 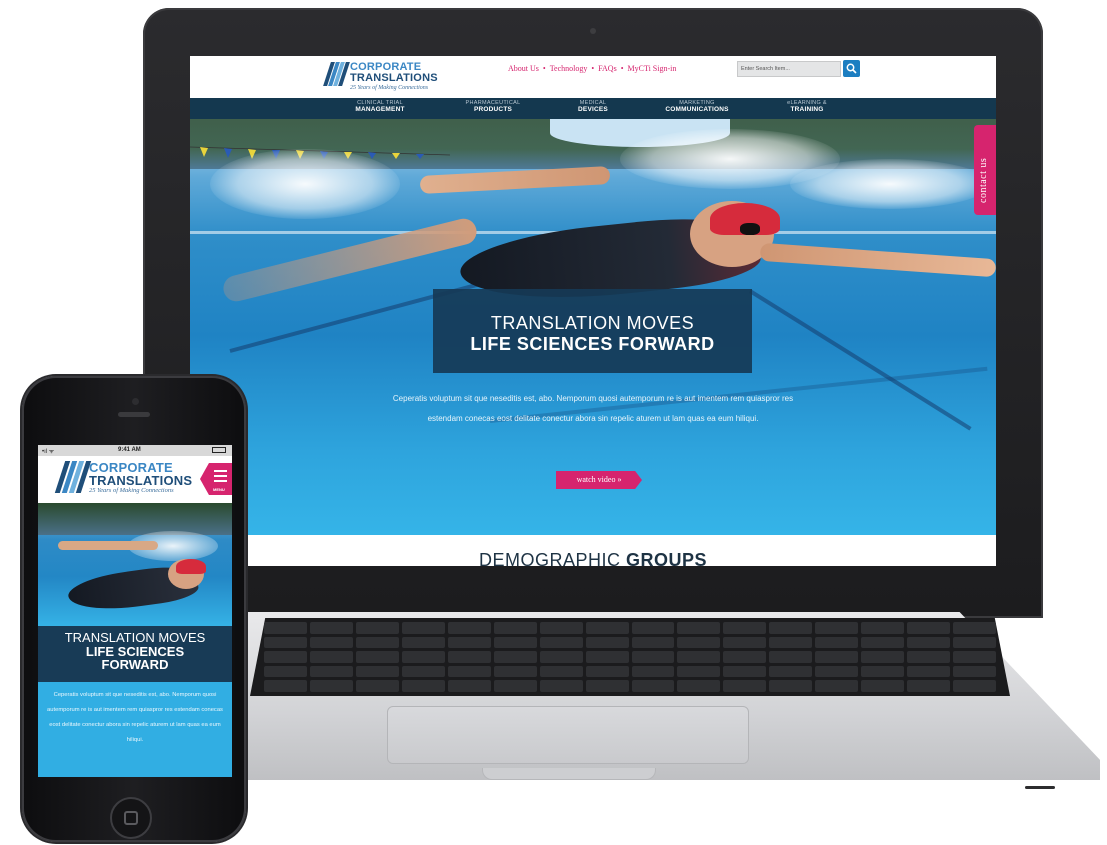 I want to click on main-nav-marketing: MARKETING COMMUNICATIONS, so click(x=697, y=106).